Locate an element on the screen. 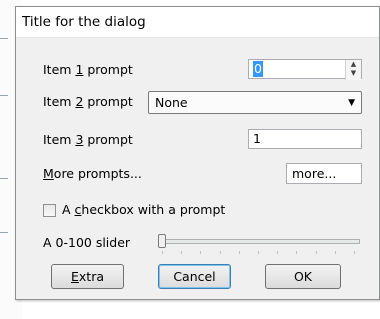  item2-label: Item 2 prompt is located at coordinates (88, 101).